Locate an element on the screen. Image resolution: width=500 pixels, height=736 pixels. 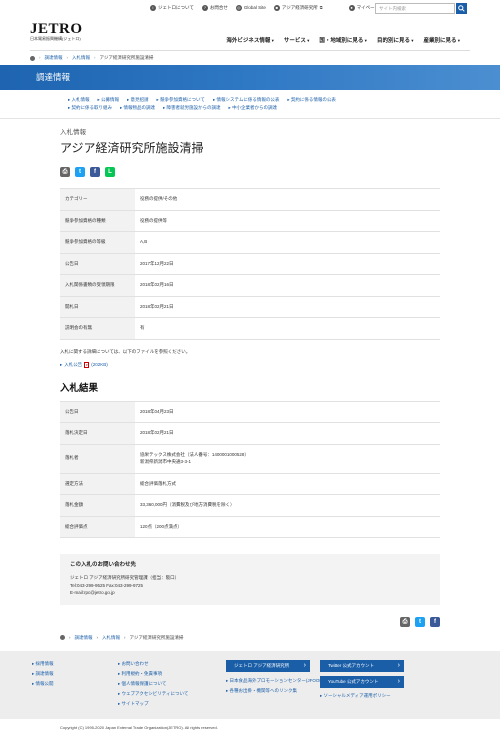
footer-col-1: 採用情報 調達情報 情報公開 is located at coordinates (43, 676).